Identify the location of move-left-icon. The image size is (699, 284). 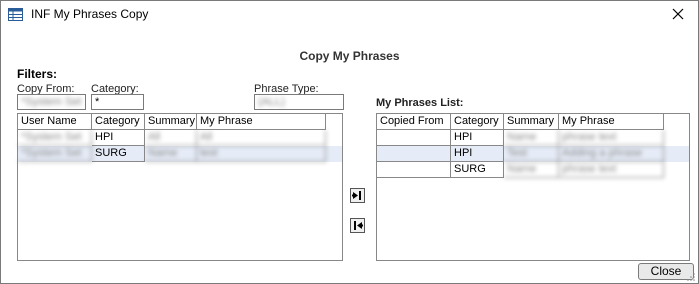
(358, 225).